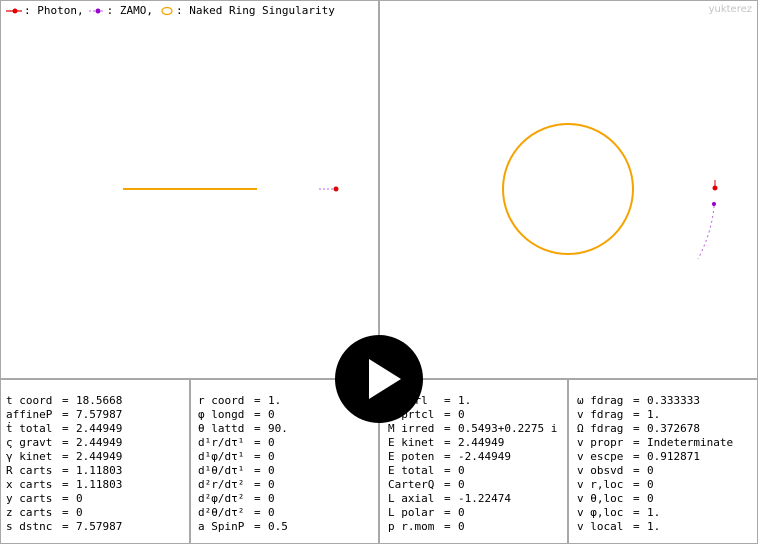 The height and width of the screenshot is (544, 758). What do you see at coordinates (411, 512) in the screenshot?
I see `readout-key: L polar` at bounding box center [411, 512].